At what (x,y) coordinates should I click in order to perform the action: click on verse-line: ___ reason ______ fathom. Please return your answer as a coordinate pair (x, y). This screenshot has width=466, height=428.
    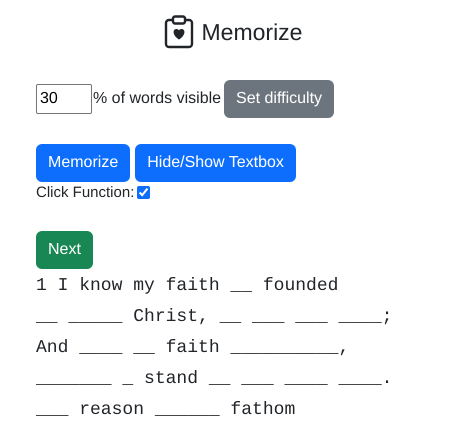
    Looking at the image, I should click on (166, 410).